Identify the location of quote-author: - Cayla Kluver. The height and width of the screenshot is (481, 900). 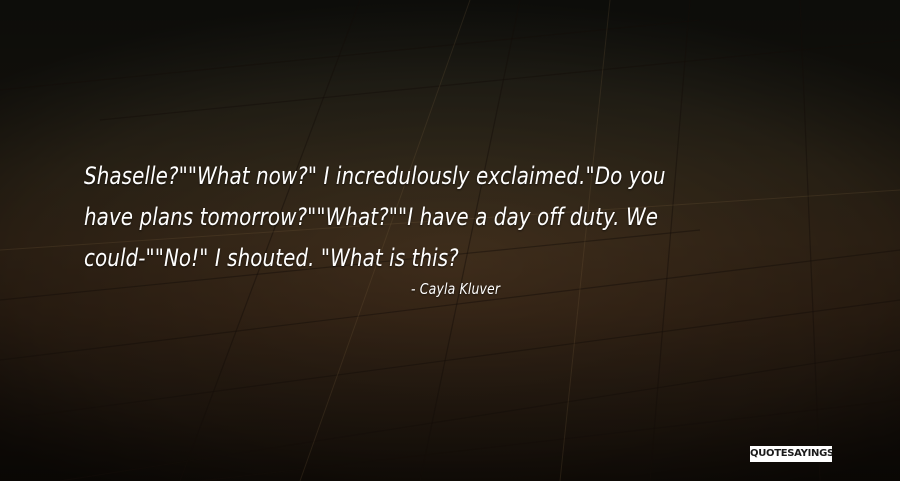
(456, 289).